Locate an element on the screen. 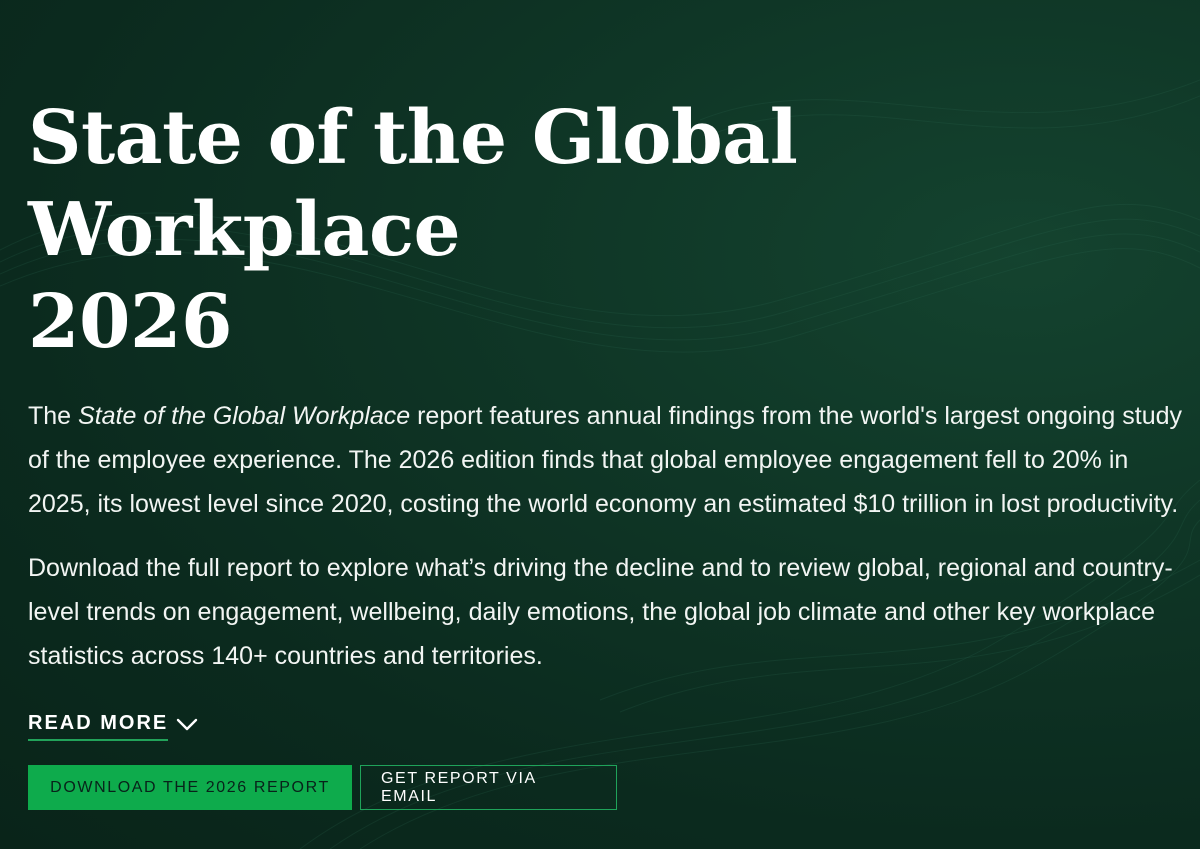 The height and width of the screenshot is (849, 1200). read-more-label: READ MORE is located at coordinates (98, 726).